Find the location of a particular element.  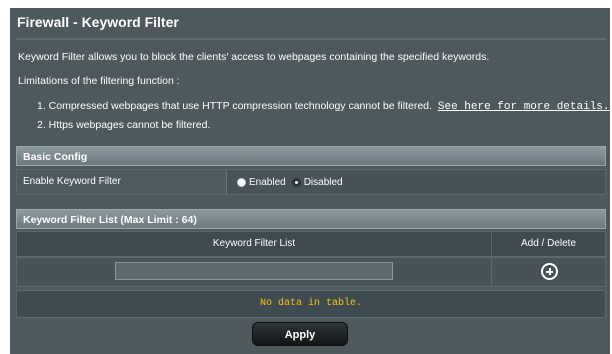

limitation-2: 2. Https webpages cannot be filtered. is located at coordinates (124, 125).